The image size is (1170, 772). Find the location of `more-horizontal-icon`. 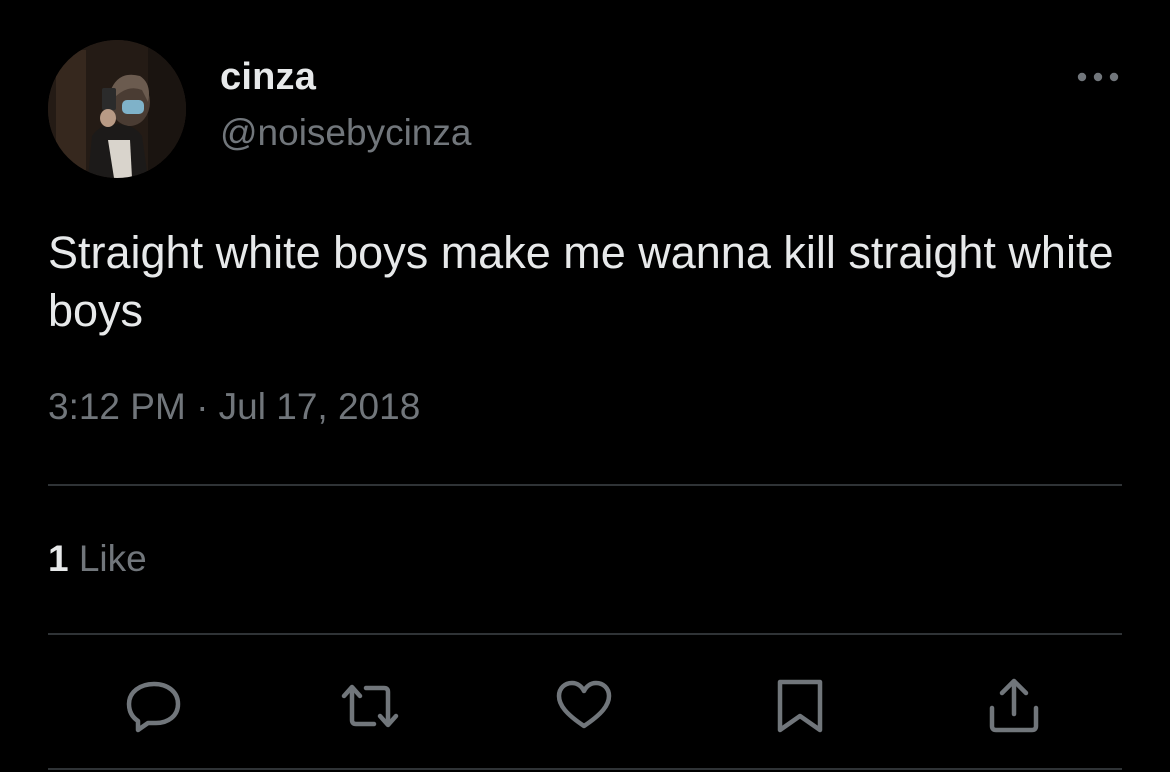

more-horizontal-icon is located at coordinates (1098, 77).